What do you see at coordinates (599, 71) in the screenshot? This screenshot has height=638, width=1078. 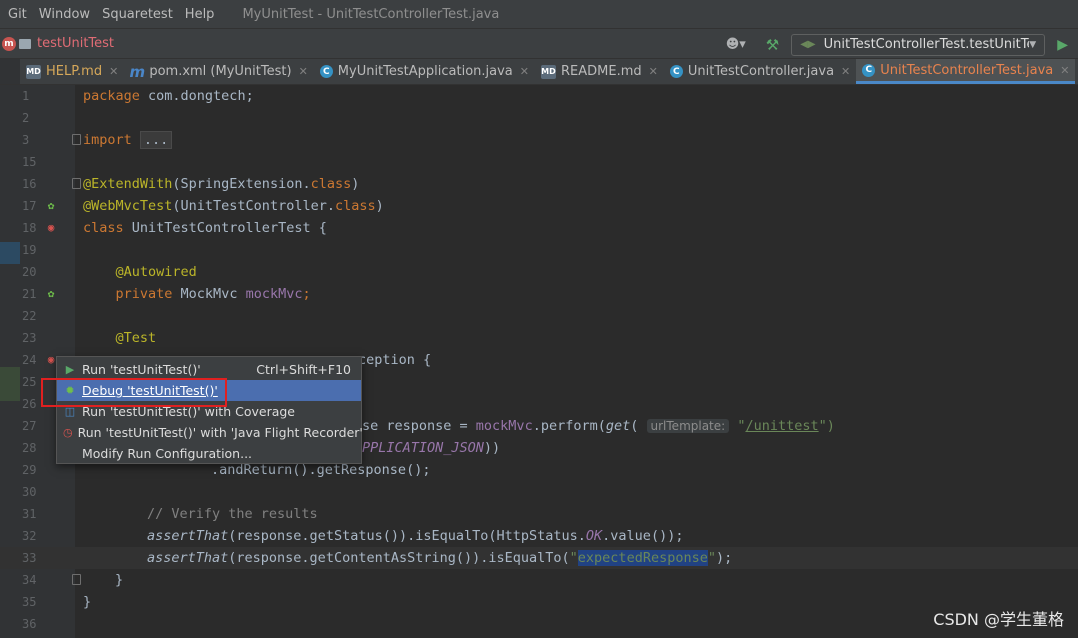 I see `tab-readme-md: MD README.md ✕` at bounding box center [599, 71].